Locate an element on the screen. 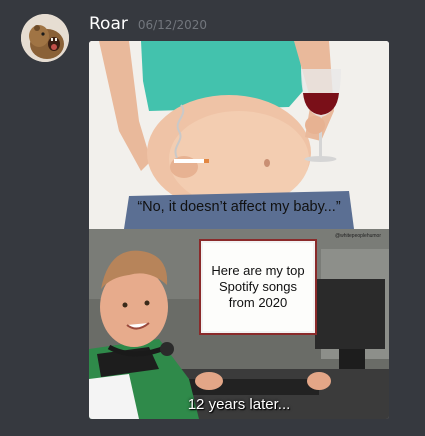 Image resolution: width=425 pixels, height=436 pixels. capybara-avatar-icon is located at coordinates (45, 38).